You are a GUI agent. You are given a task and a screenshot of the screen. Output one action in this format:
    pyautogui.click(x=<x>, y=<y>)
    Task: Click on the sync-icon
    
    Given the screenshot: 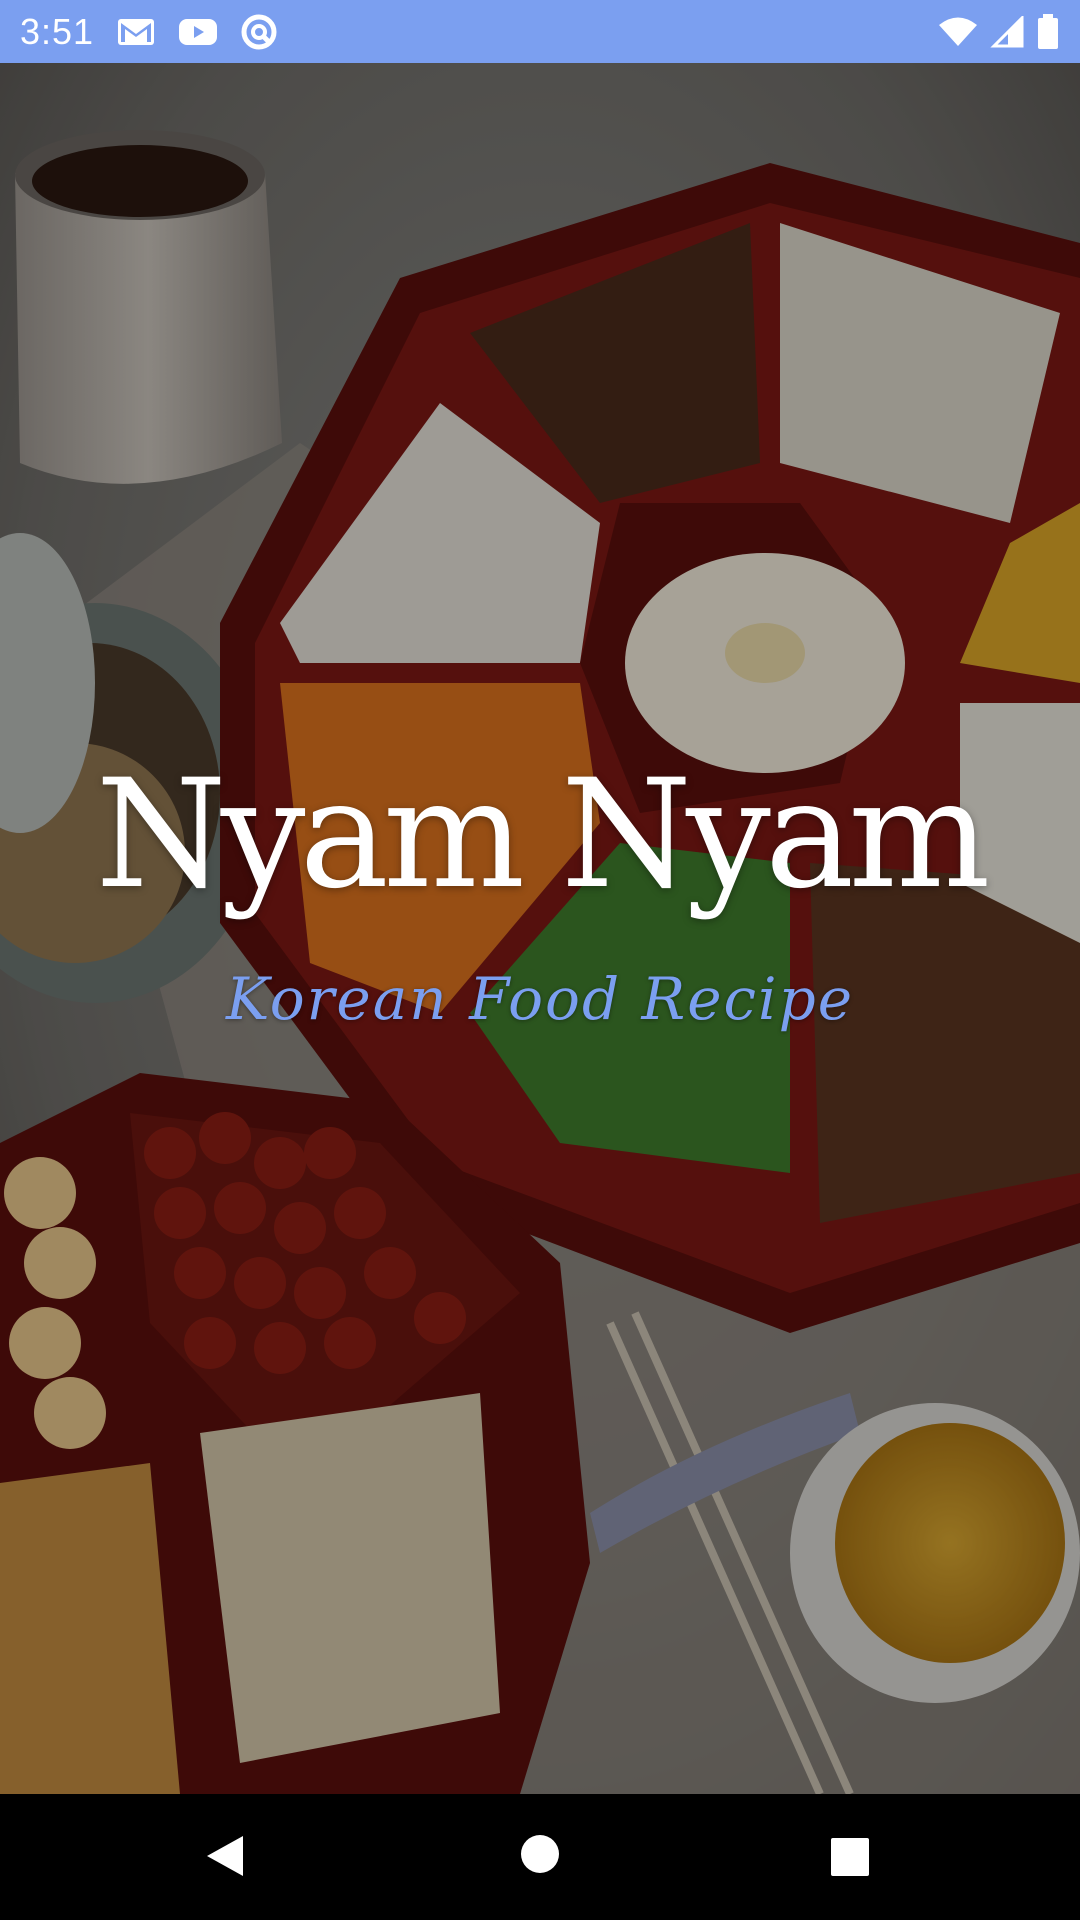 What is the action you would take?
    pyautogui.click(x=259, y=32)
    